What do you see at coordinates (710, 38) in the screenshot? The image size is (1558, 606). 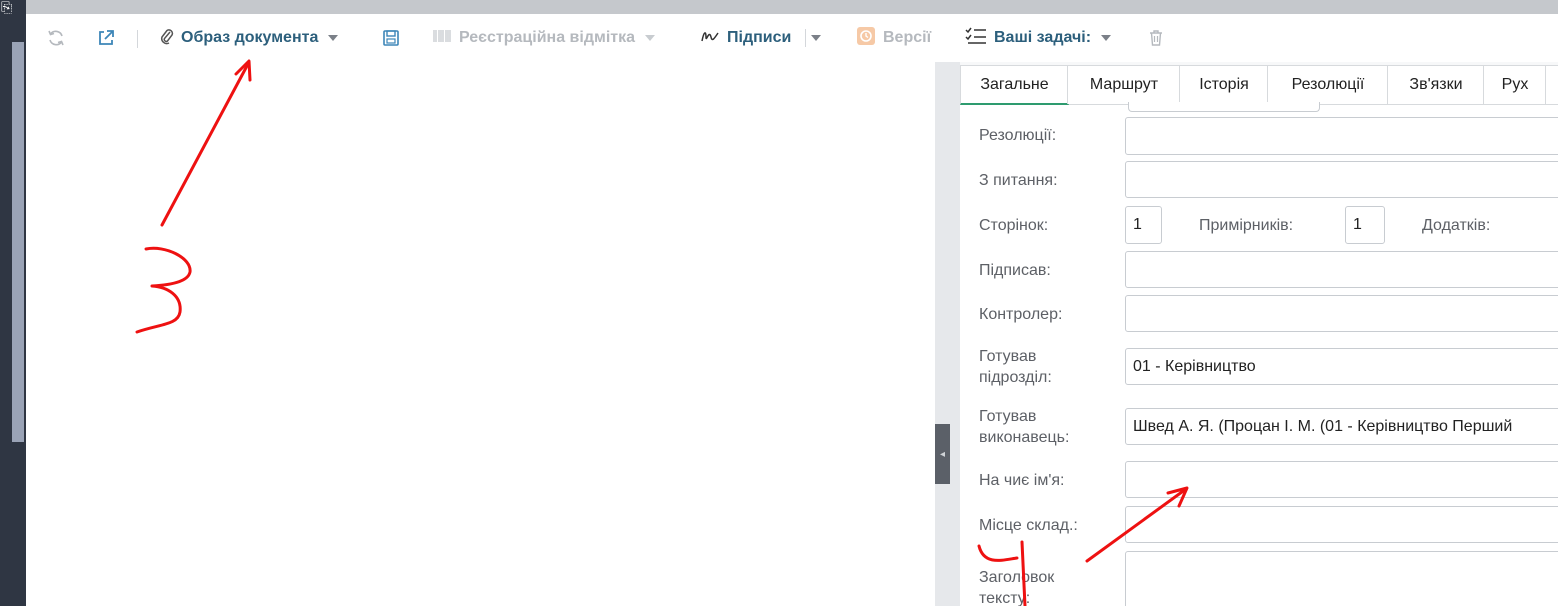 I see `signature-icon` at bounding box center [710, 38].